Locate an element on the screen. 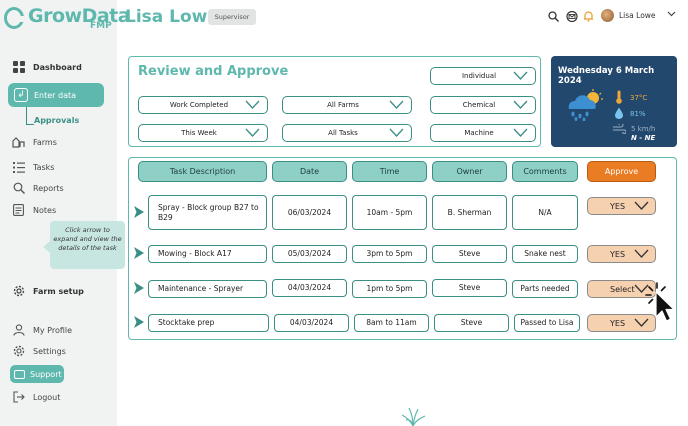 Image resolution: width=688 pixels, height=426 pixels. sidebar-item-label: Tasks is located at coordinates (44, 167).